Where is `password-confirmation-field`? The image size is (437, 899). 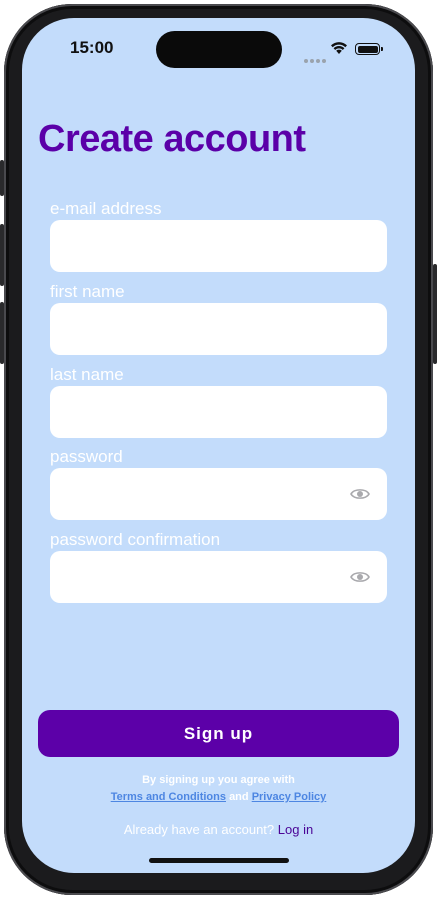 password-confirmation-field is located at coordinates (218, 577).